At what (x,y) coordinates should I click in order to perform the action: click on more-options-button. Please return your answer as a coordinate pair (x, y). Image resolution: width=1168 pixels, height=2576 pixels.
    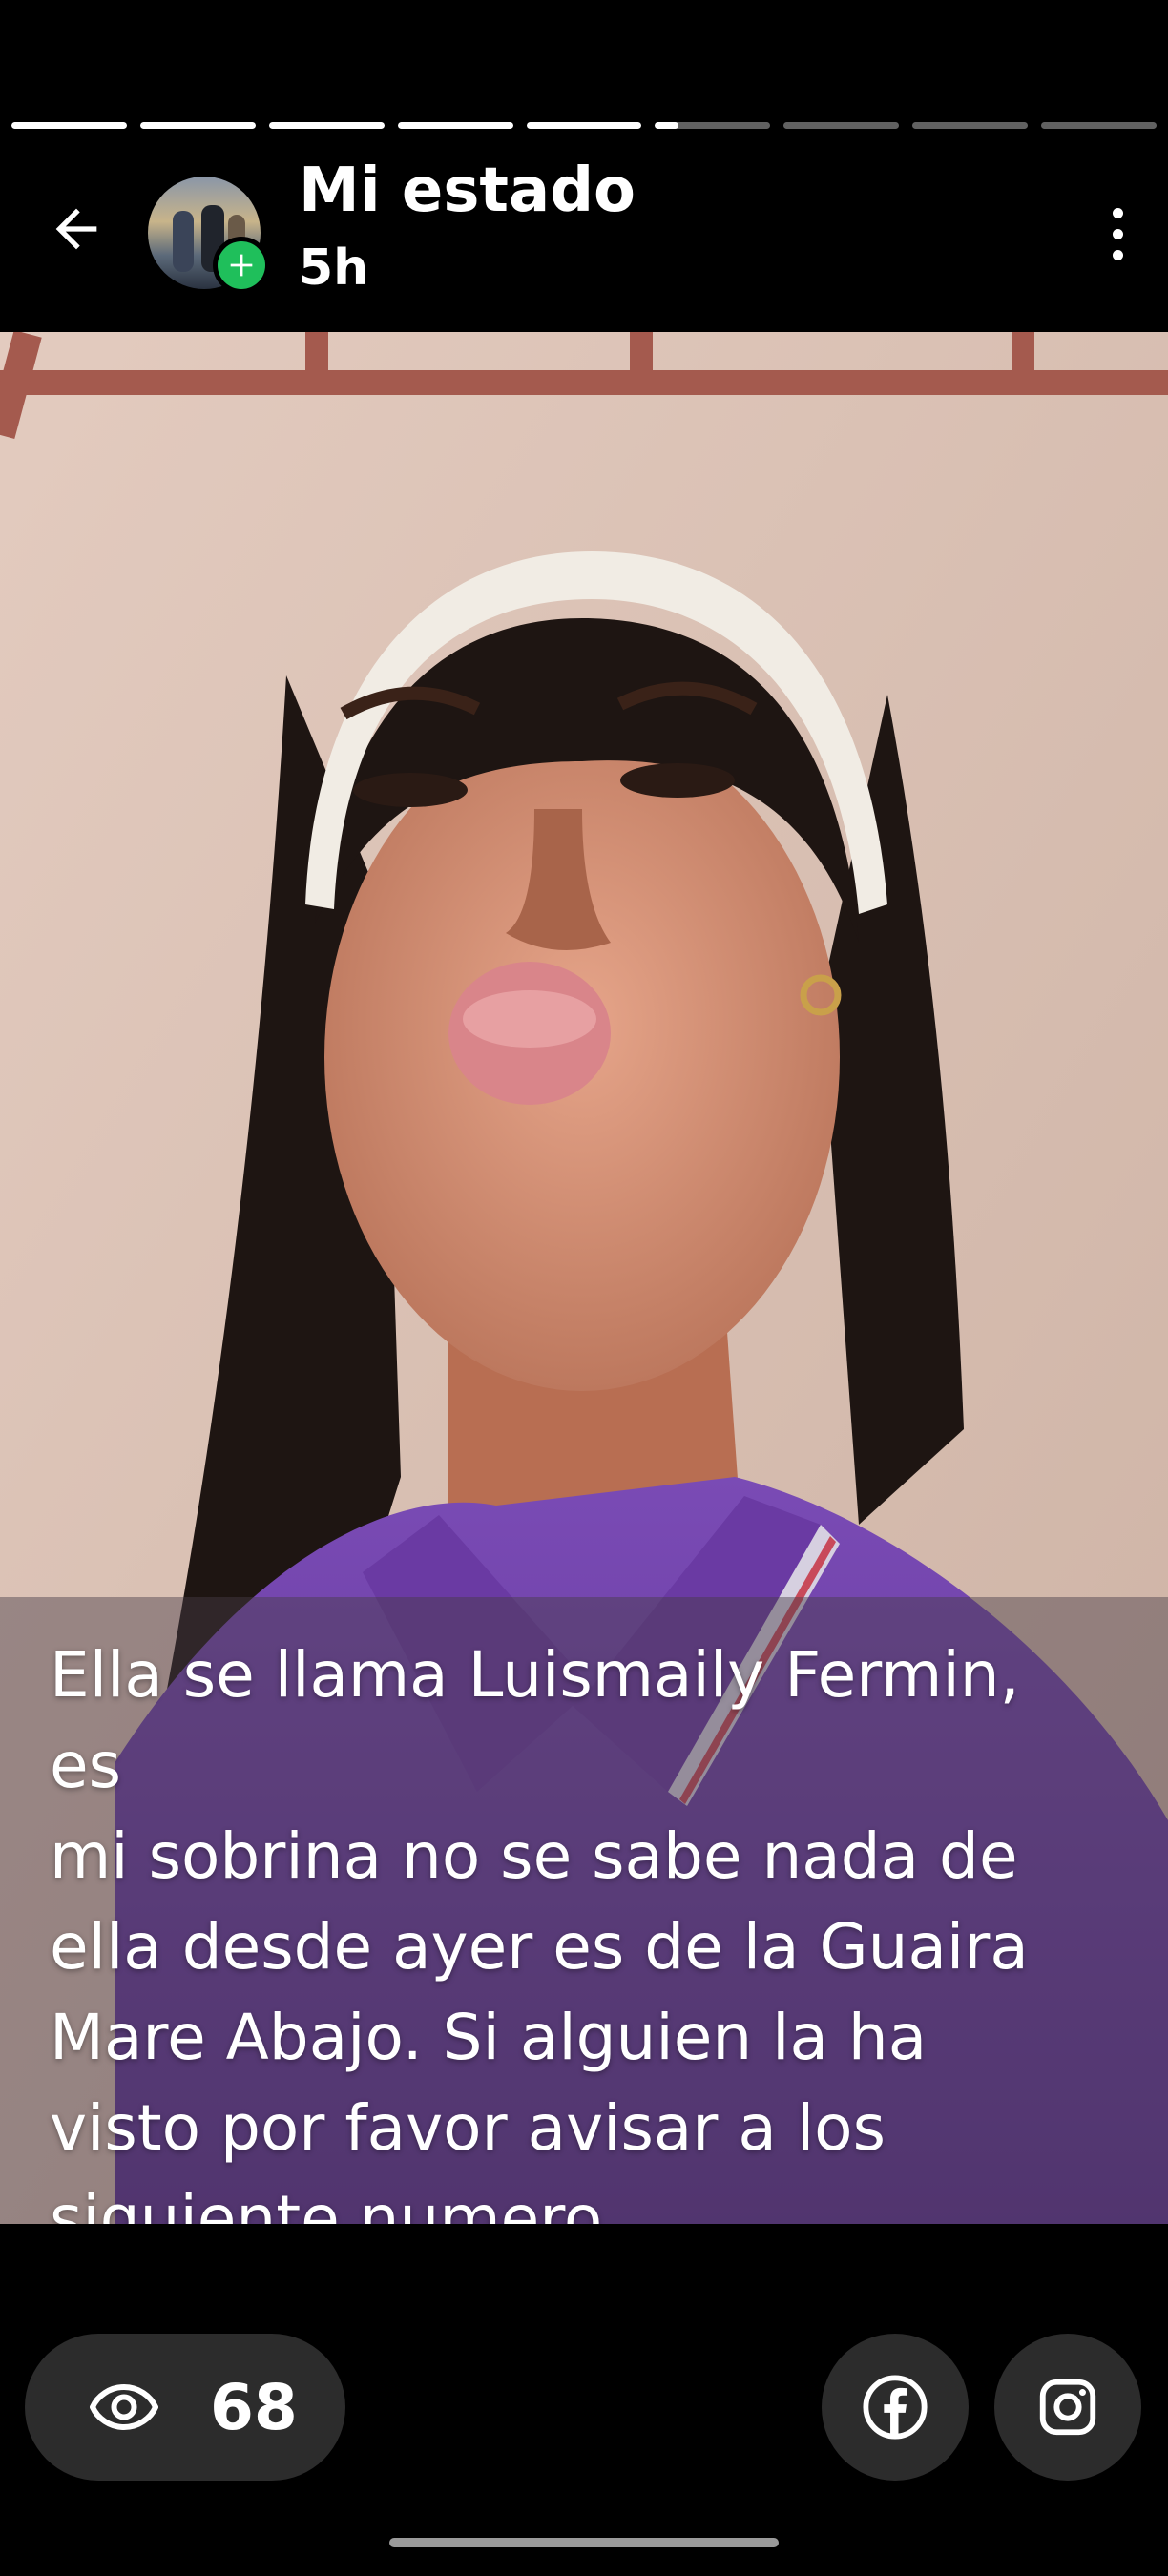
    Looking at the image, I should click on (1117, 234).